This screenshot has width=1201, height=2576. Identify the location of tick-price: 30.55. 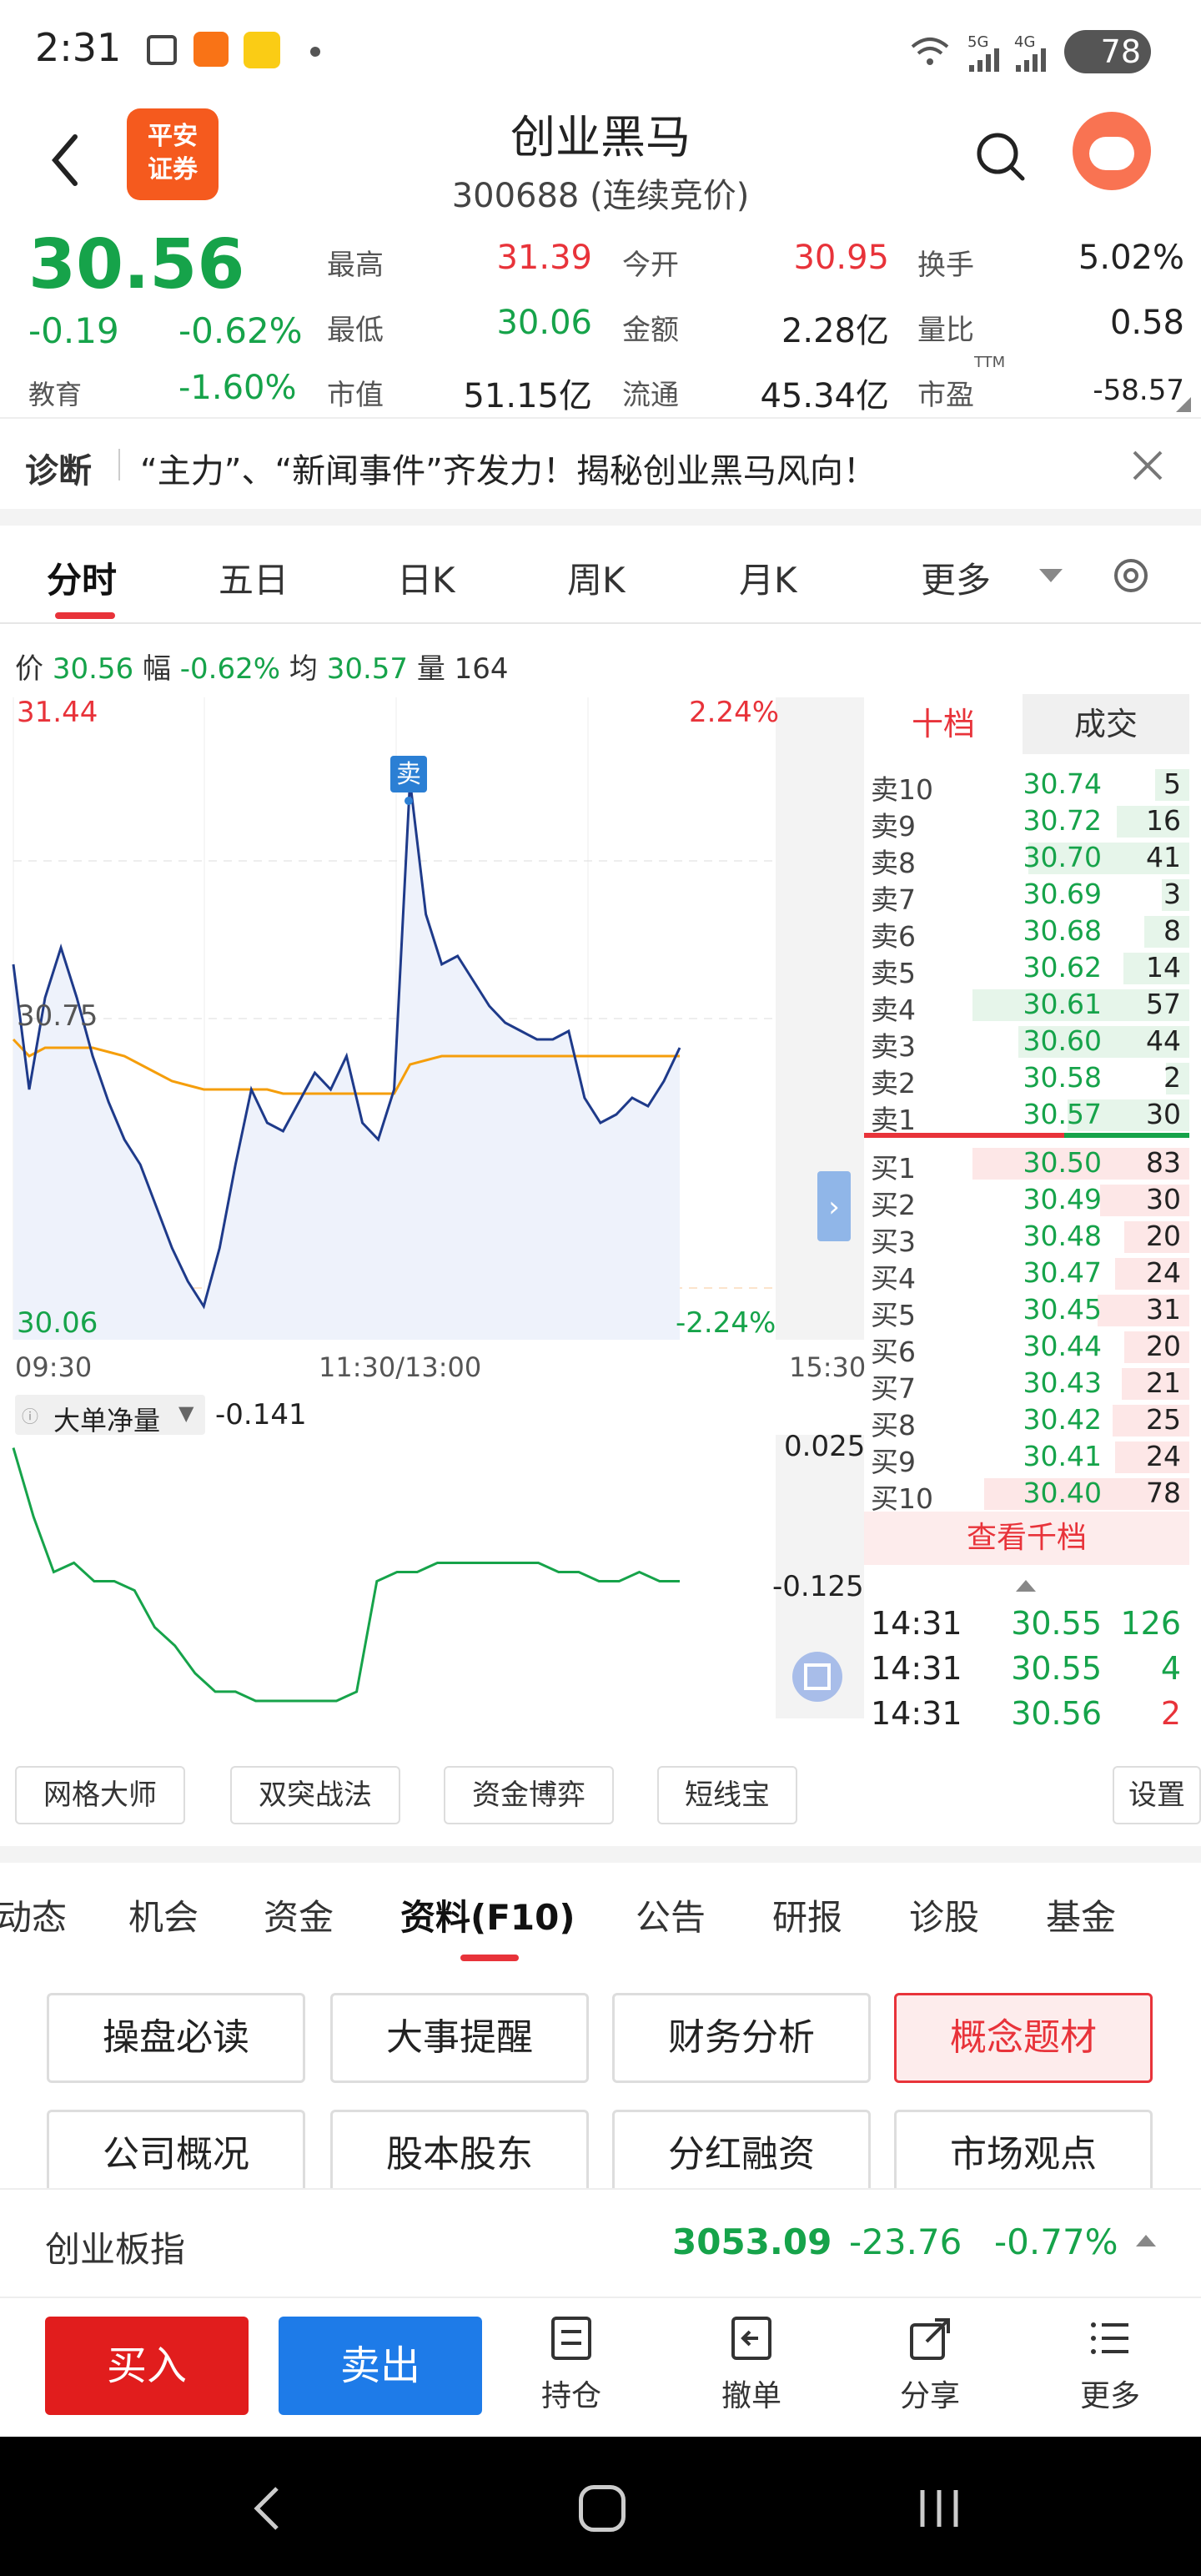
(1057, 1623).